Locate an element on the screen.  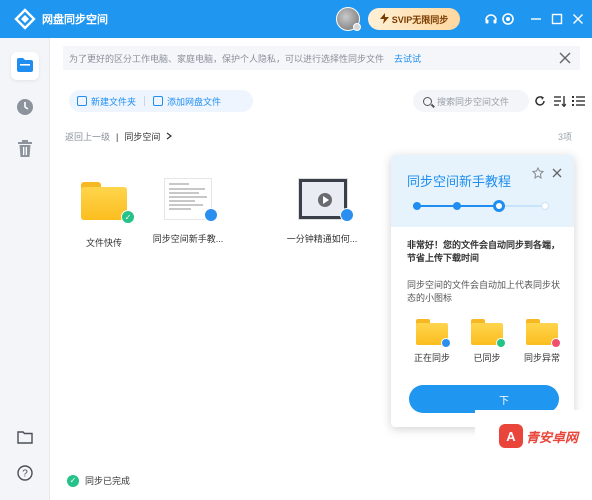
watermark-text: 青安卓网 is located at coordinates (552, 437).